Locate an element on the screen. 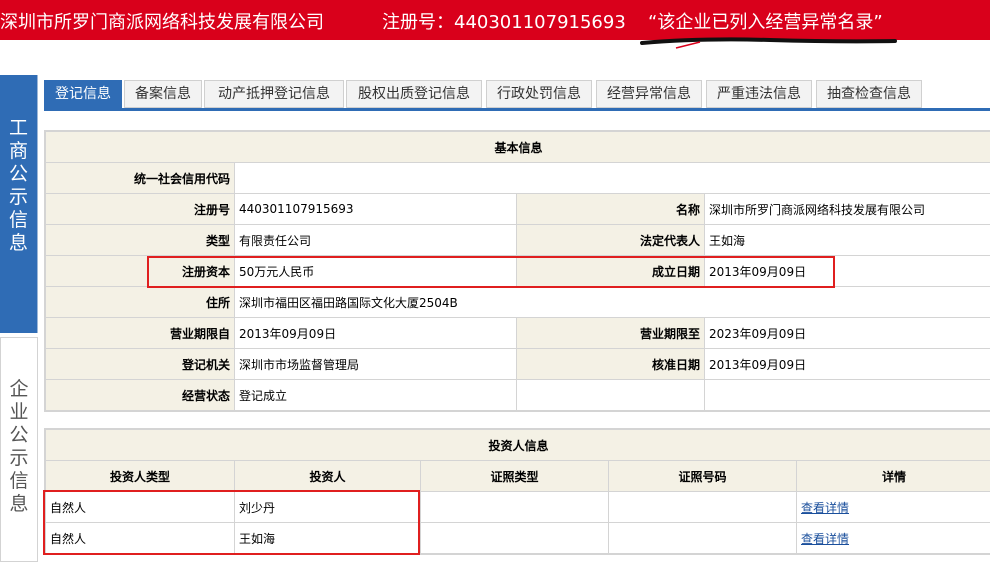 The image size is (990, 562). credit-code-label: 统一社会信用代码 is located at coordinates (140, 178).